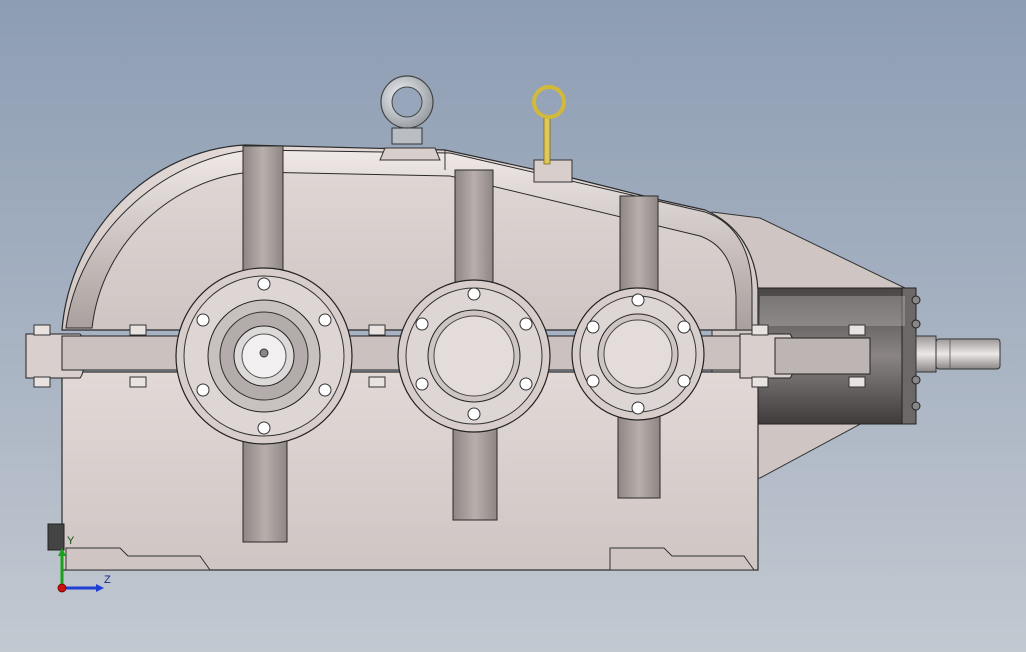 The image size is (1026, 652). What do you see at coordinates (638, 354) in the screenshot?
I see `bearing-cap-output` at bounding box center [638, 354].